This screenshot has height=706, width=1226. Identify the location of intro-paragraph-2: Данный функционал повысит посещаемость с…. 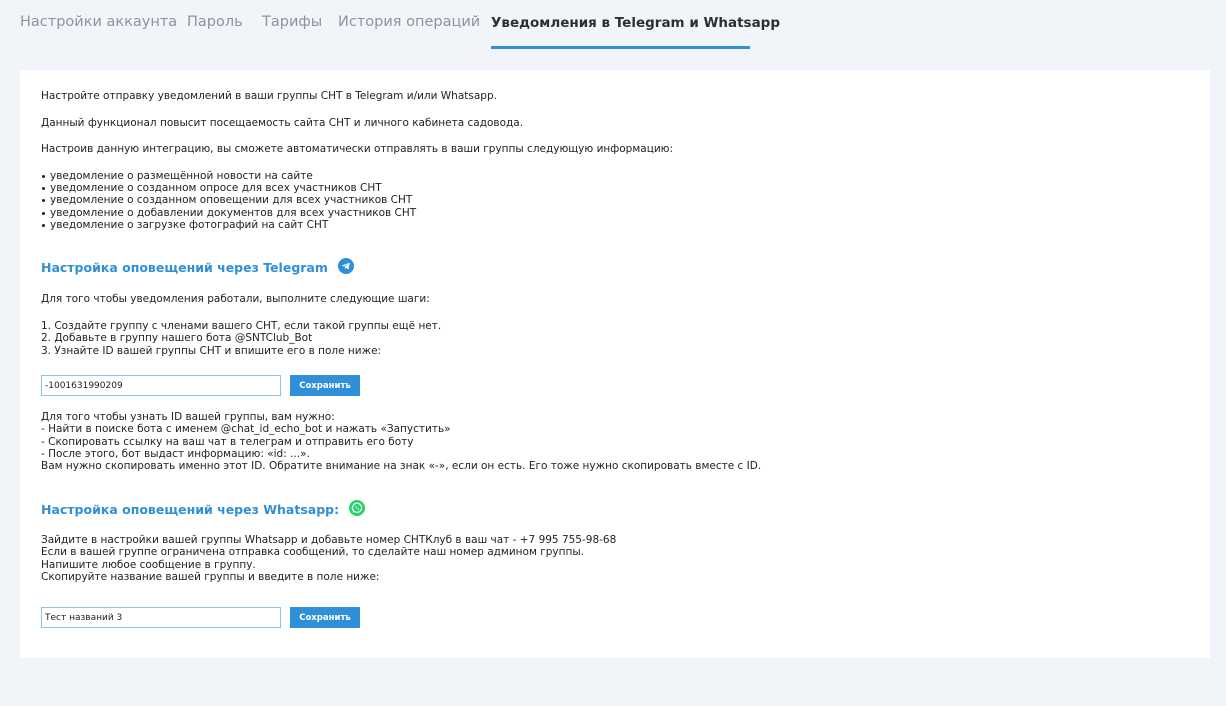
(282, 123).